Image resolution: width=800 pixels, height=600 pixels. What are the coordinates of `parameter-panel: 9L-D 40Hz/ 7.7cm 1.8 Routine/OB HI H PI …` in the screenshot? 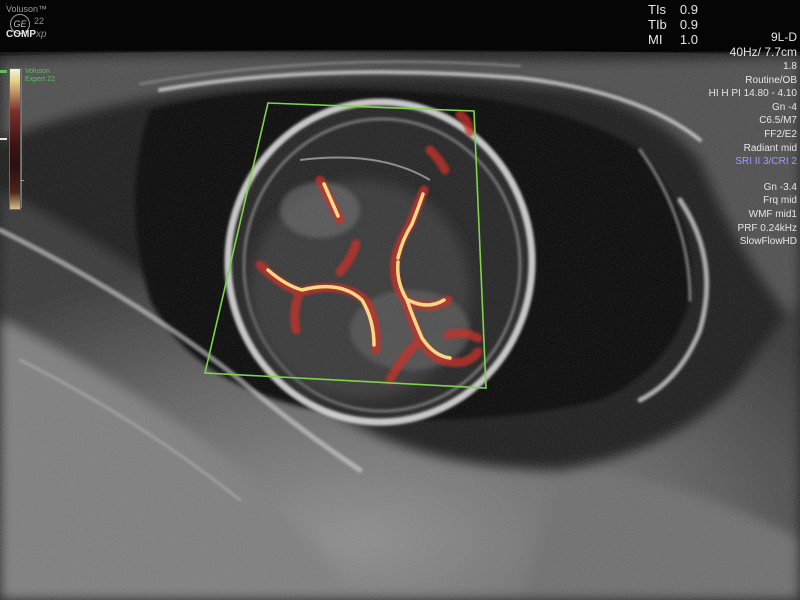 It's located at (753, 139).